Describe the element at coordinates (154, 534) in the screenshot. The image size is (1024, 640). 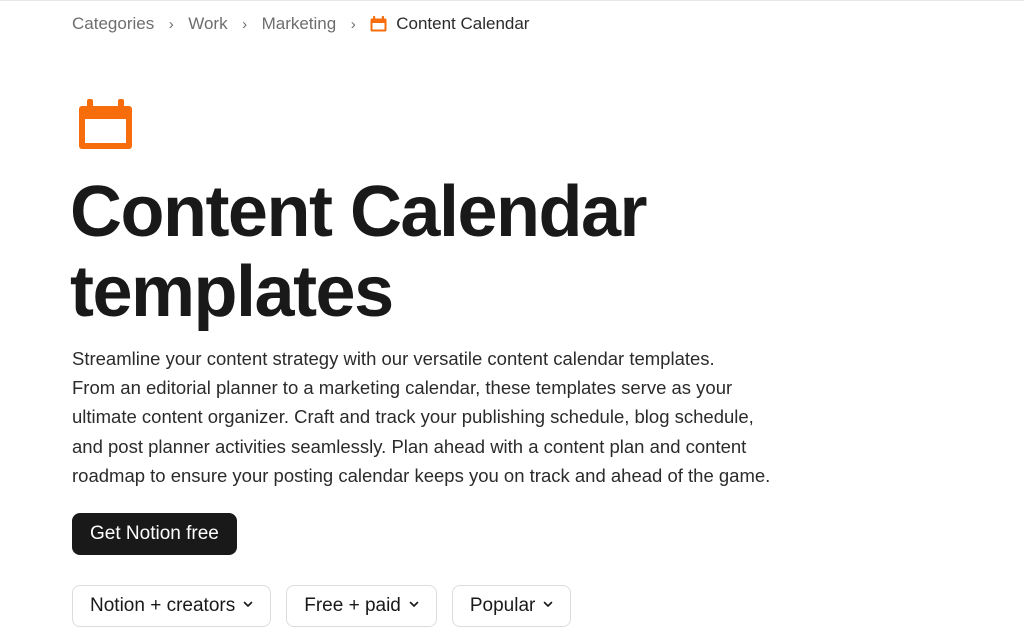
I see `get-notion-free-button: Get Notion free` at that location.